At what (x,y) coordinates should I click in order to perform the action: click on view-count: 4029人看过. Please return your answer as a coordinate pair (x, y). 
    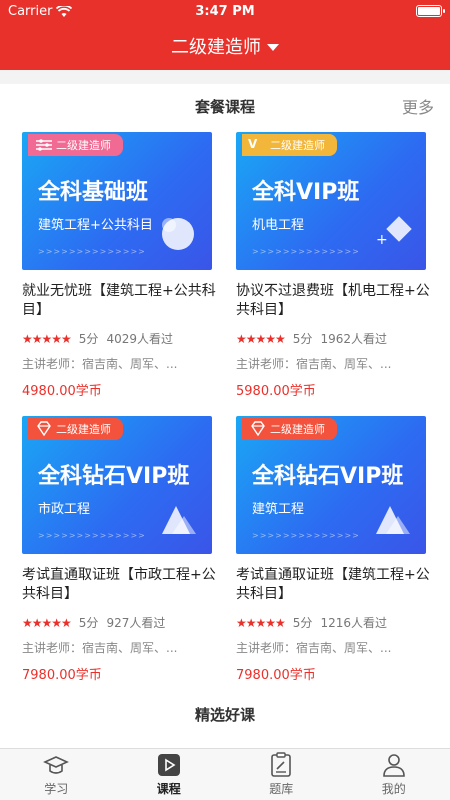
    Looking at the image, I should click on (139, 339).